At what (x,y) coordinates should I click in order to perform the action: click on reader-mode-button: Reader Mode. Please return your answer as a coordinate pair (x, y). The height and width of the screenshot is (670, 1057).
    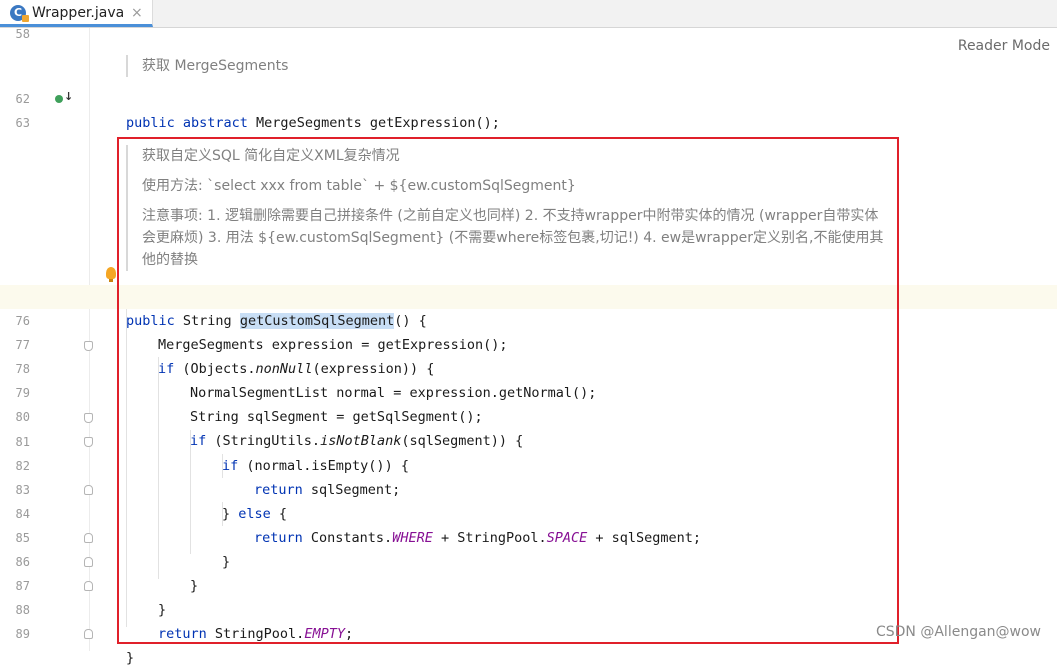
    Looking at the image, I should click on (1004, 46).